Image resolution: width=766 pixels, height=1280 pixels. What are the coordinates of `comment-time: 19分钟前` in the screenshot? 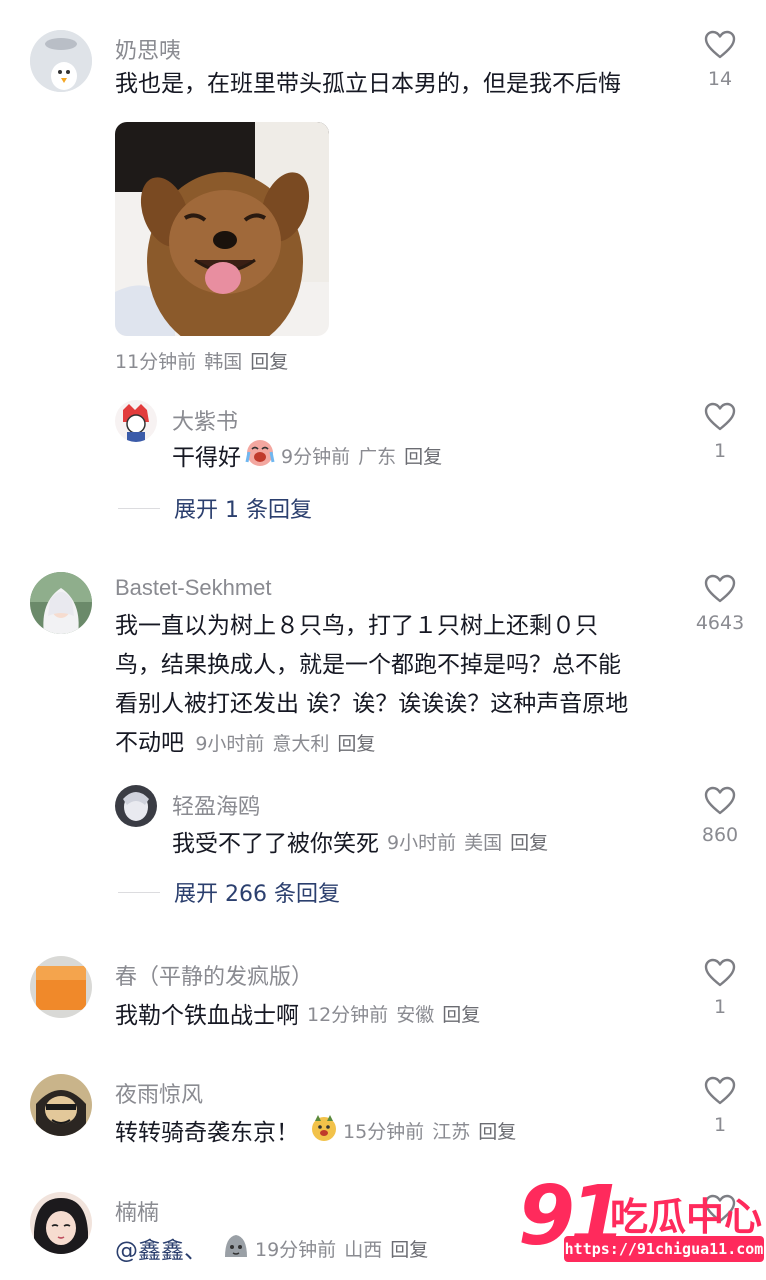 It's located at (296, 1249).